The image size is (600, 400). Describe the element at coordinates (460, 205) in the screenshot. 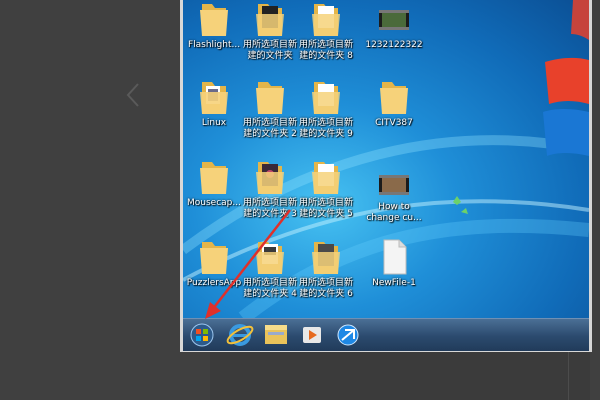

I see `leaf-accent-icon` at that location.